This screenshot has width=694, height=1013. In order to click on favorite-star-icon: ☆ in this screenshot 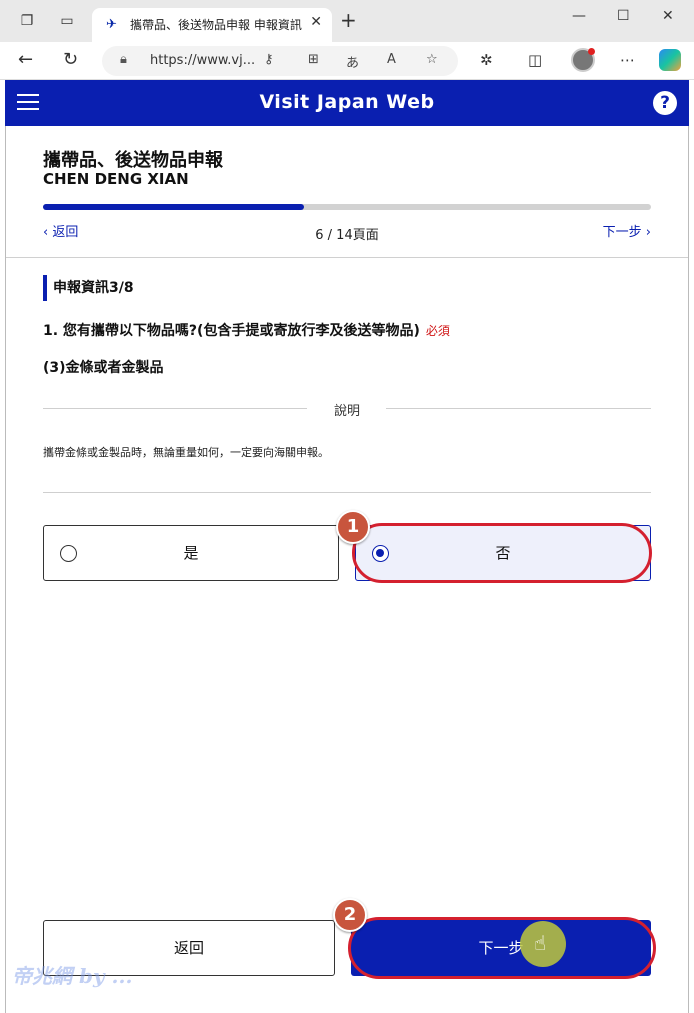, I will do `click(432, 59)`.